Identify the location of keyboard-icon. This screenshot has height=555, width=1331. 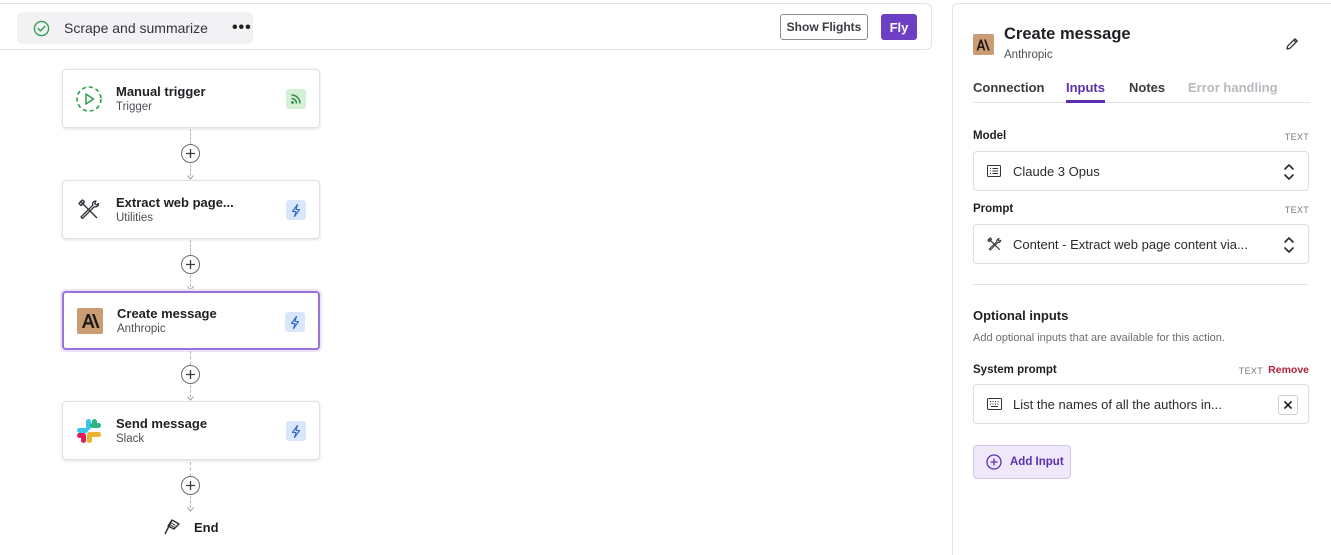
(994, 404).